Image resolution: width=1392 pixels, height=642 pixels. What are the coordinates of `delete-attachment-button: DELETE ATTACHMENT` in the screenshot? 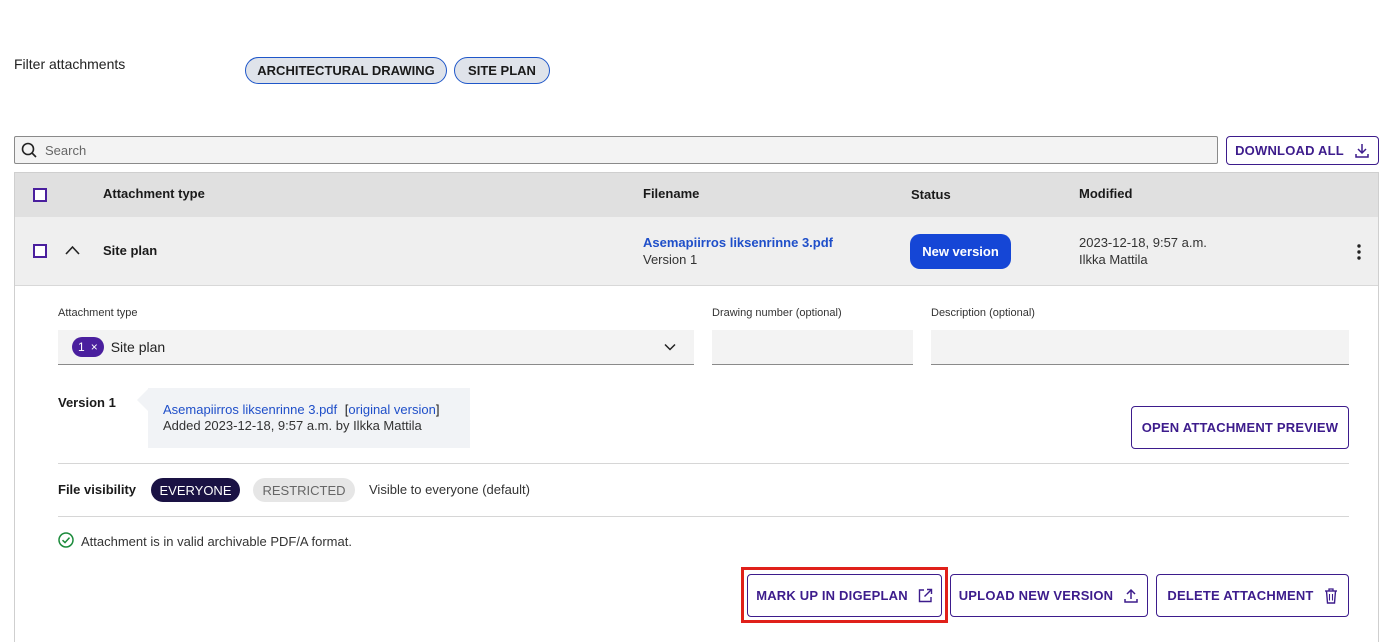 It's located at (1252, 595).